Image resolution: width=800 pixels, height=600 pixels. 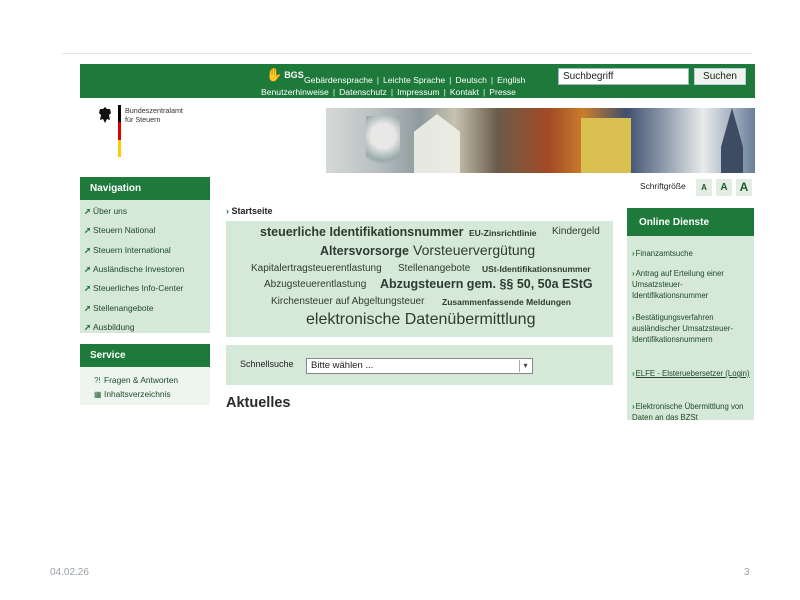 What do you see at coordinates (294, 74) in the screenshot?
I see `bgs-logo-text: BGS` at bounding box center [294, 74].